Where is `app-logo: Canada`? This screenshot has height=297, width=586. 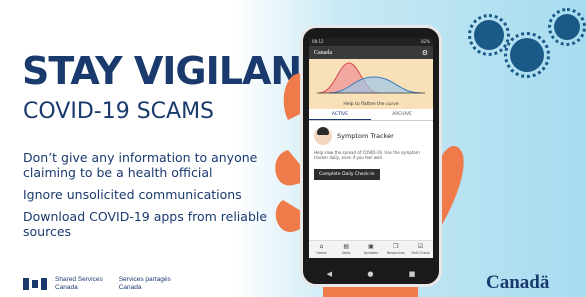 app-logo: Canada is located at coordinates (323, 52).